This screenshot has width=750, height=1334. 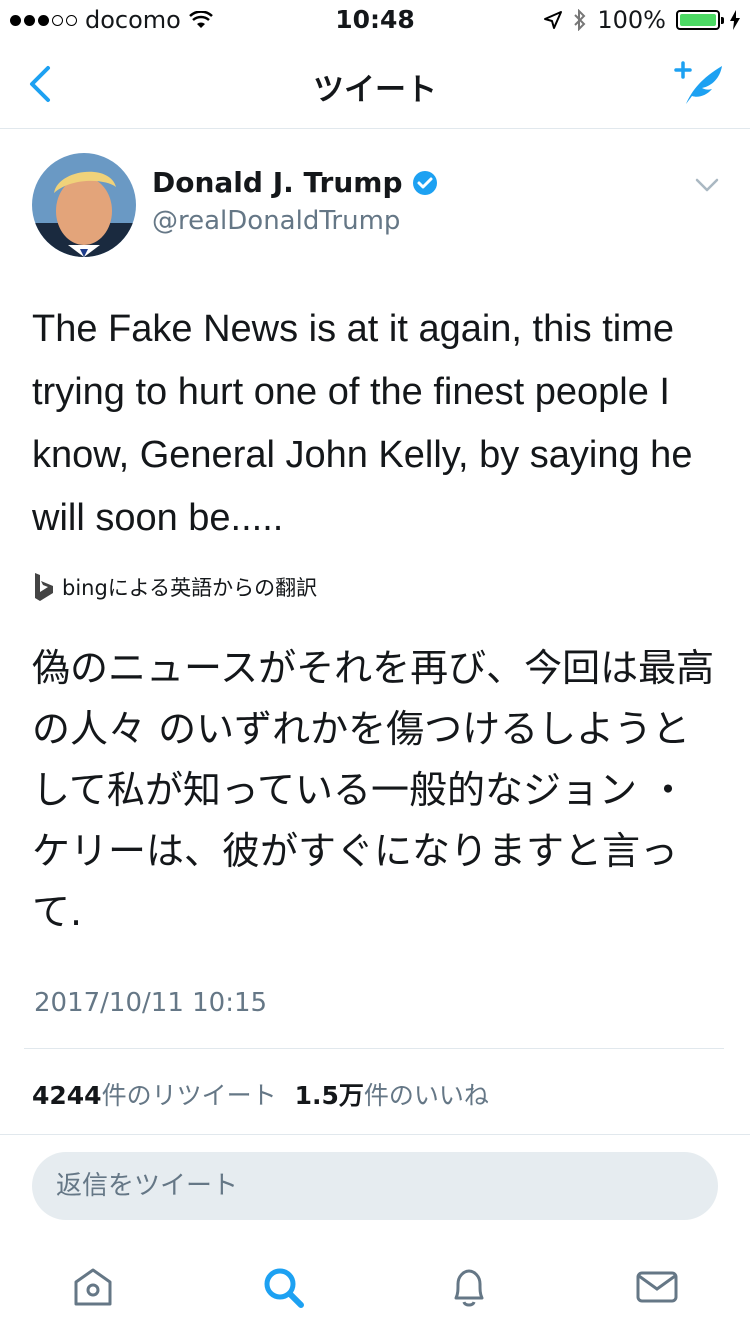 What do you see at coordinates (276, 221) in the screenshot?
I see `author-handle: @realDonaldTrump` at bounding box center [276, 221].